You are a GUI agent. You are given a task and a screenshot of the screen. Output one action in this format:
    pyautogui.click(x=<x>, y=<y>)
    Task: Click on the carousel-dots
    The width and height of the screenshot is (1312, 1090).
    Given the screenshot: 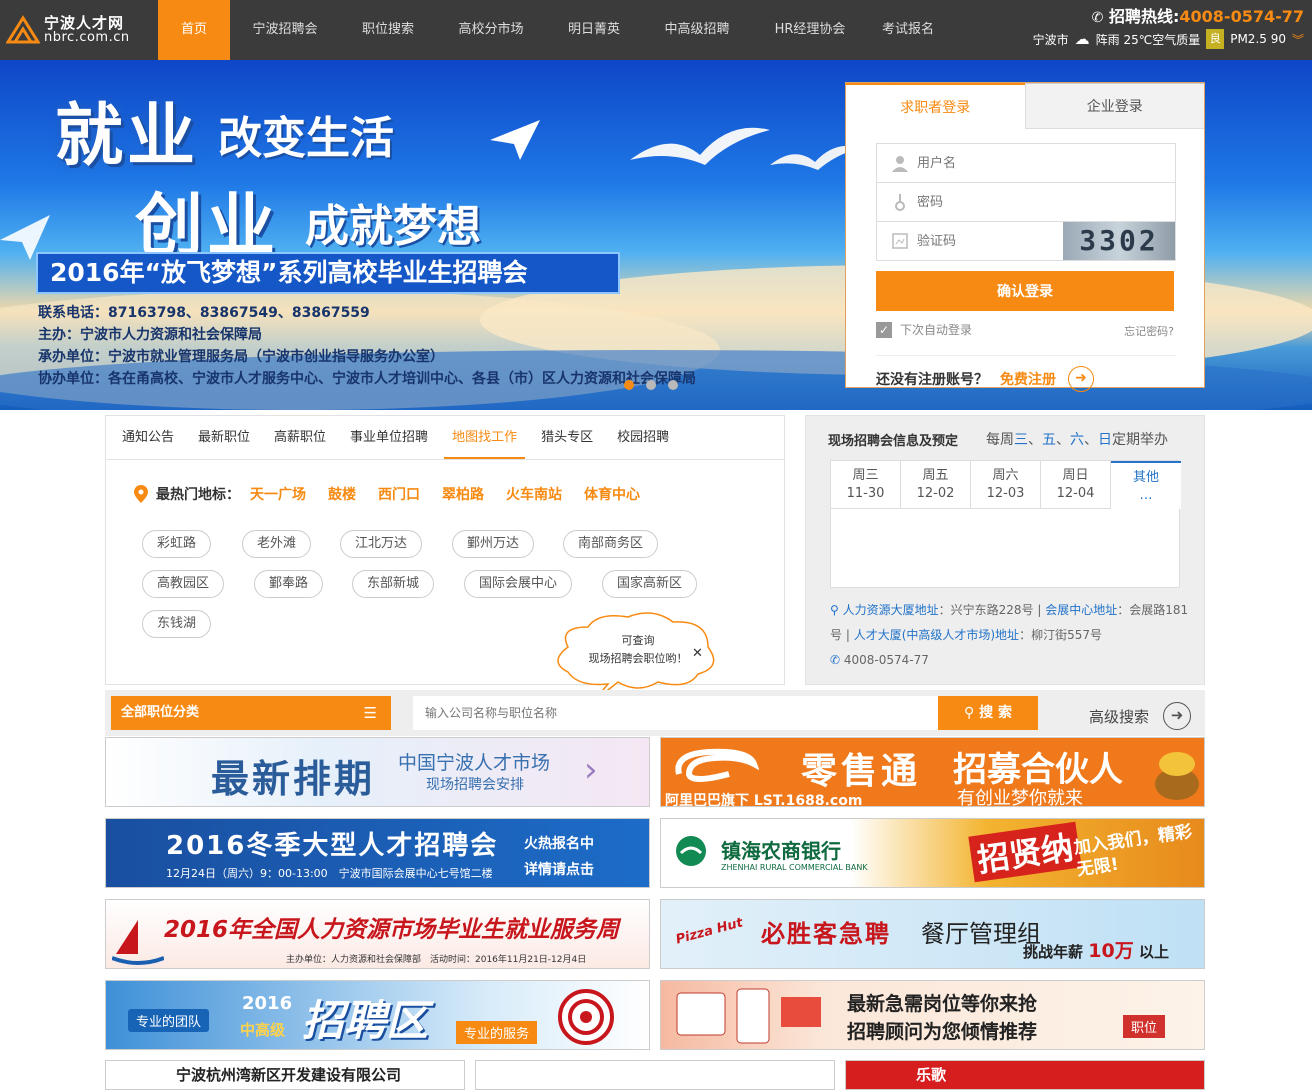 What is the action you would take?
    pyautogui.click(x=651, y=385)
    